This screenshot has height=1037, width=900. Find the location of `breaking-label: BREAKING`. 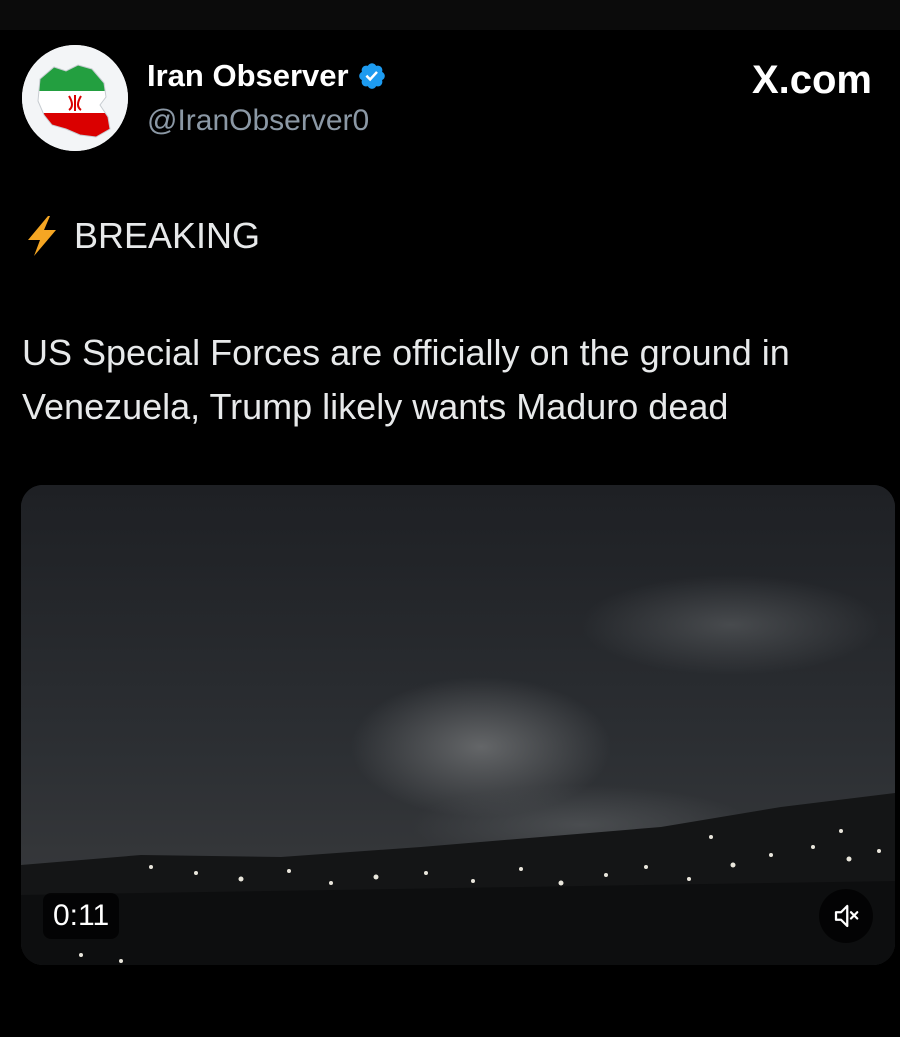

breaking-label: BREAKING is located at coordinates (167, 235).